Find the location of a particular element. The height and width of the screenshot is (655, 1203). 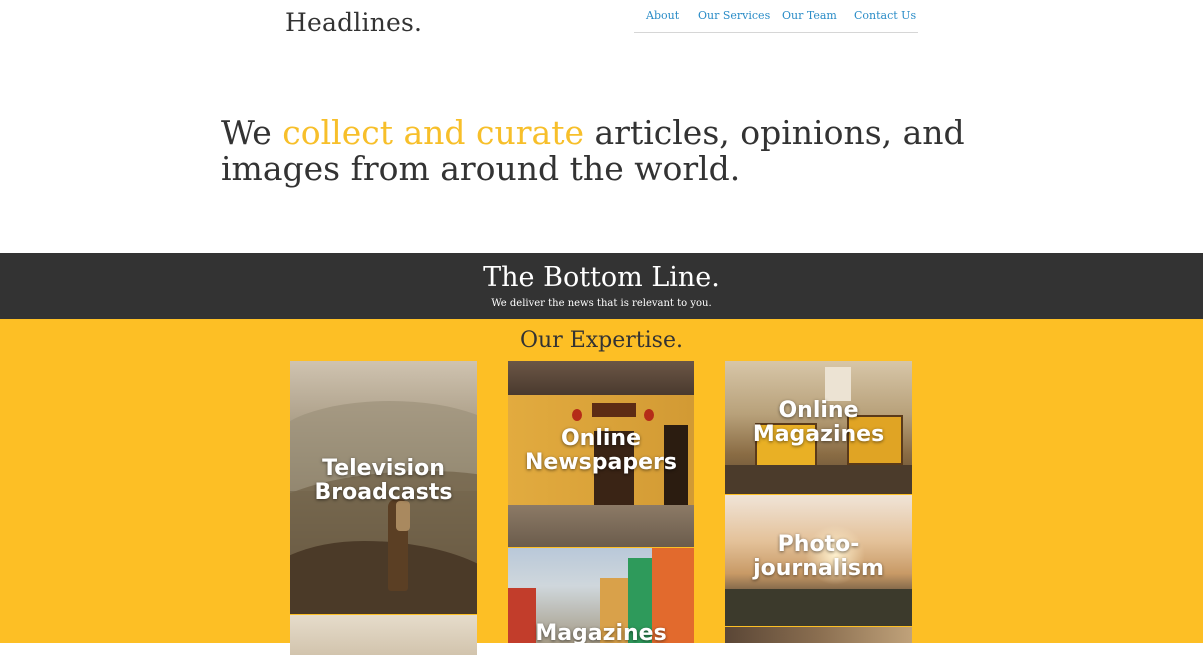

backpack-figure is located at coordinates (403, 516).